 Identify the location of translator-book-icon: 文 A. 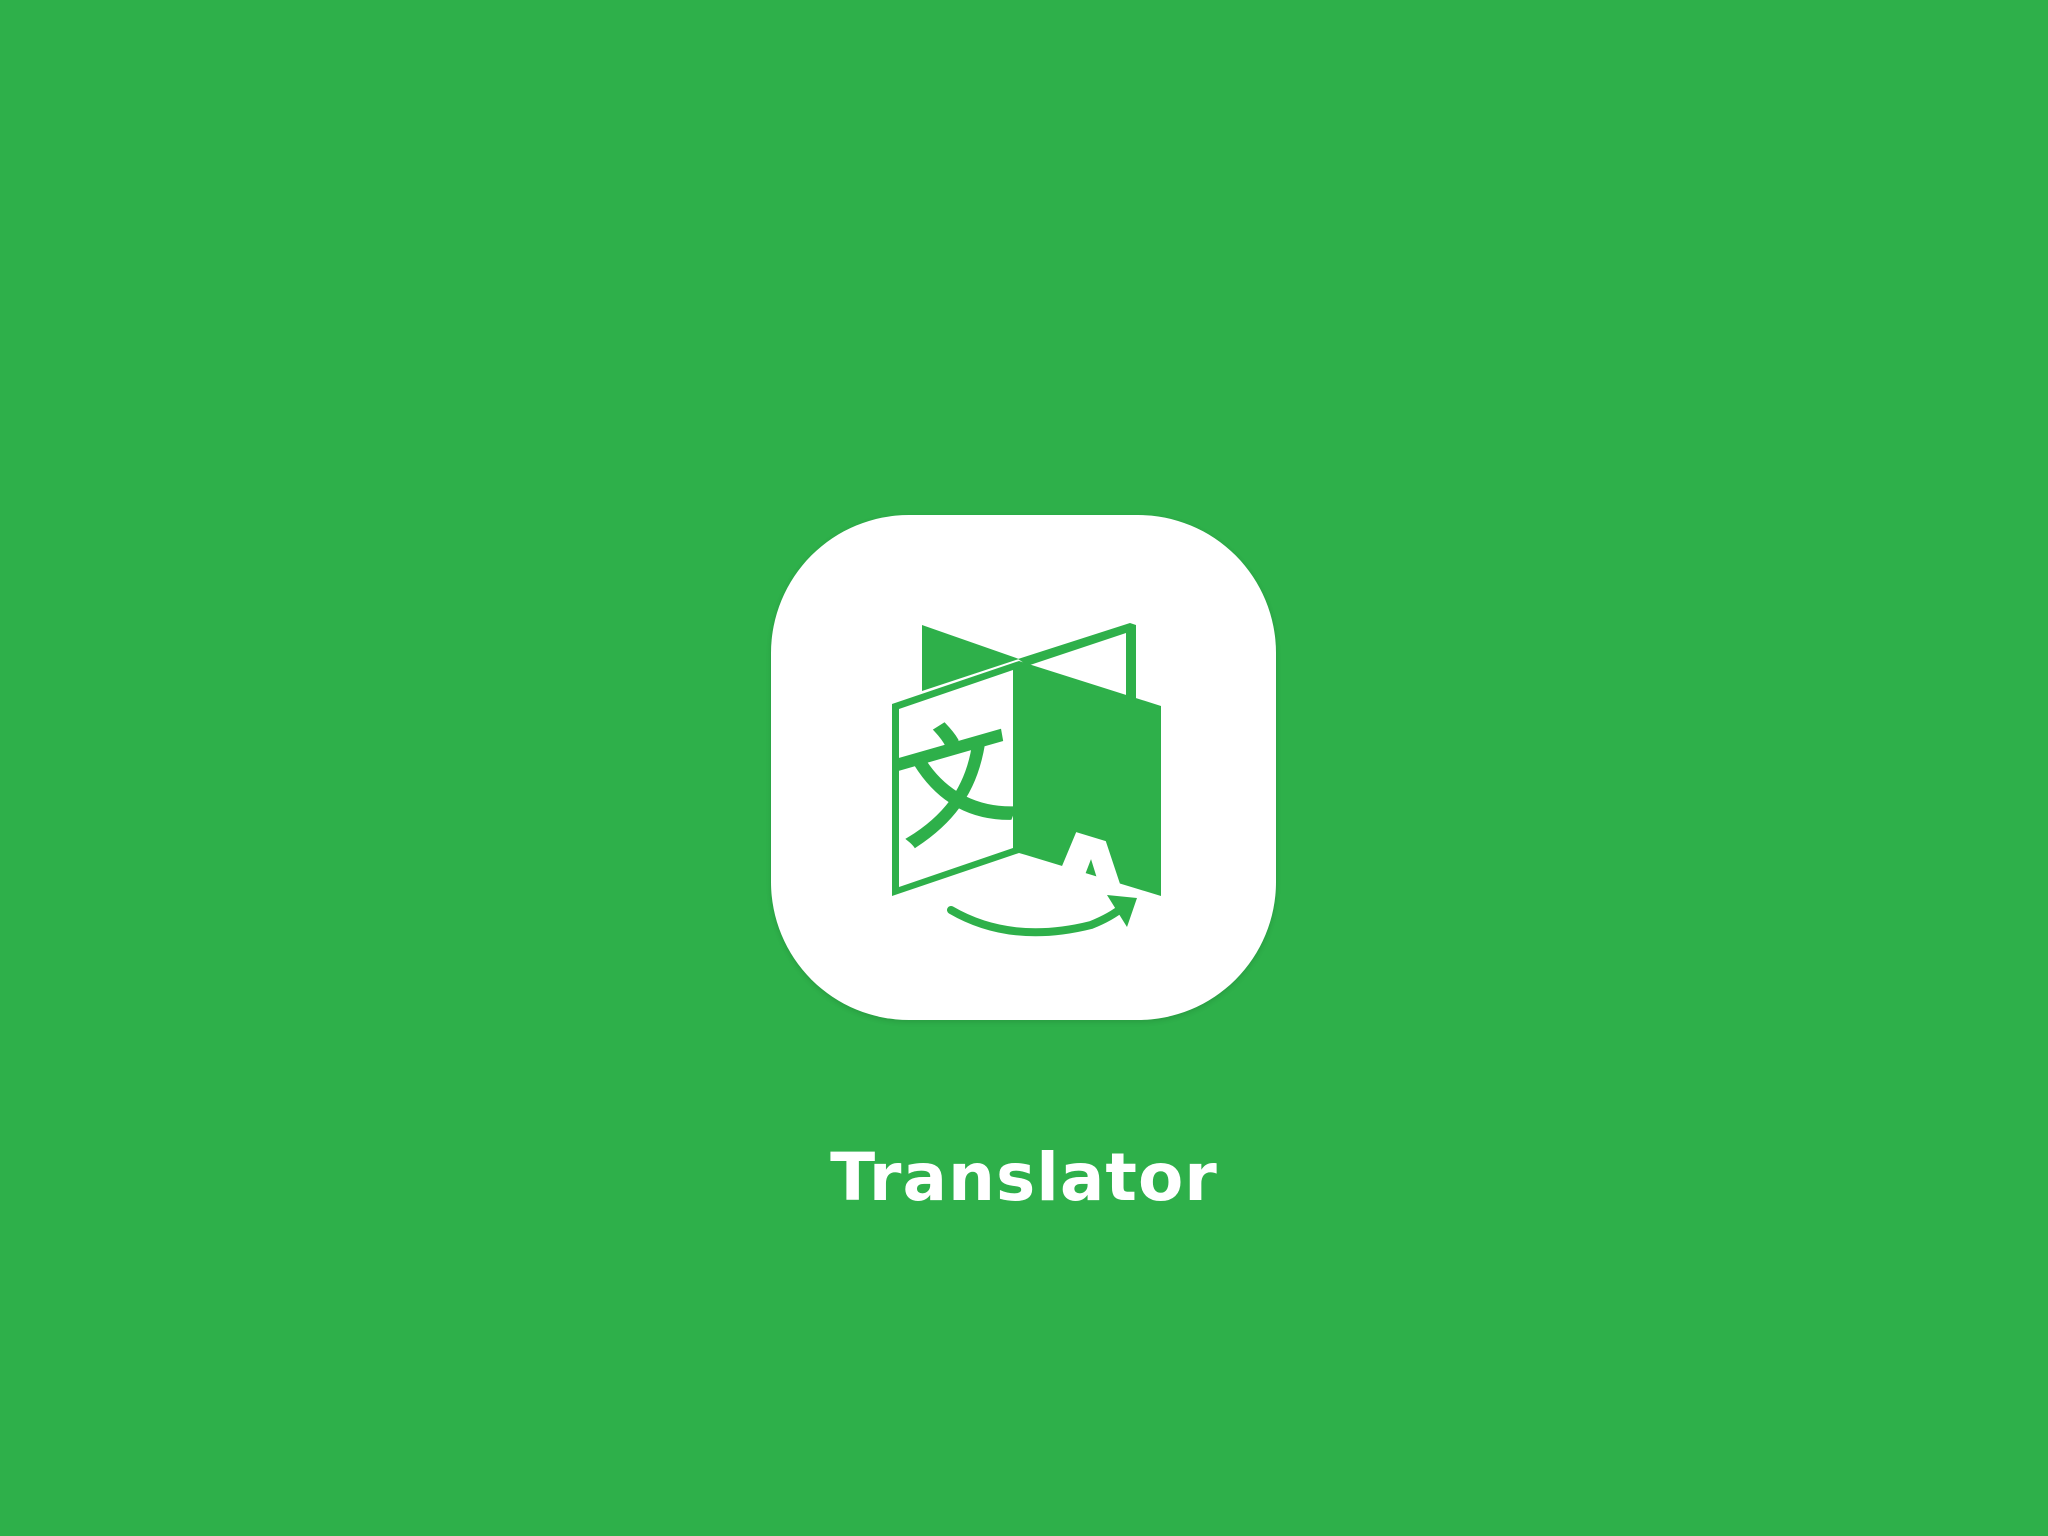
(1023, 801).